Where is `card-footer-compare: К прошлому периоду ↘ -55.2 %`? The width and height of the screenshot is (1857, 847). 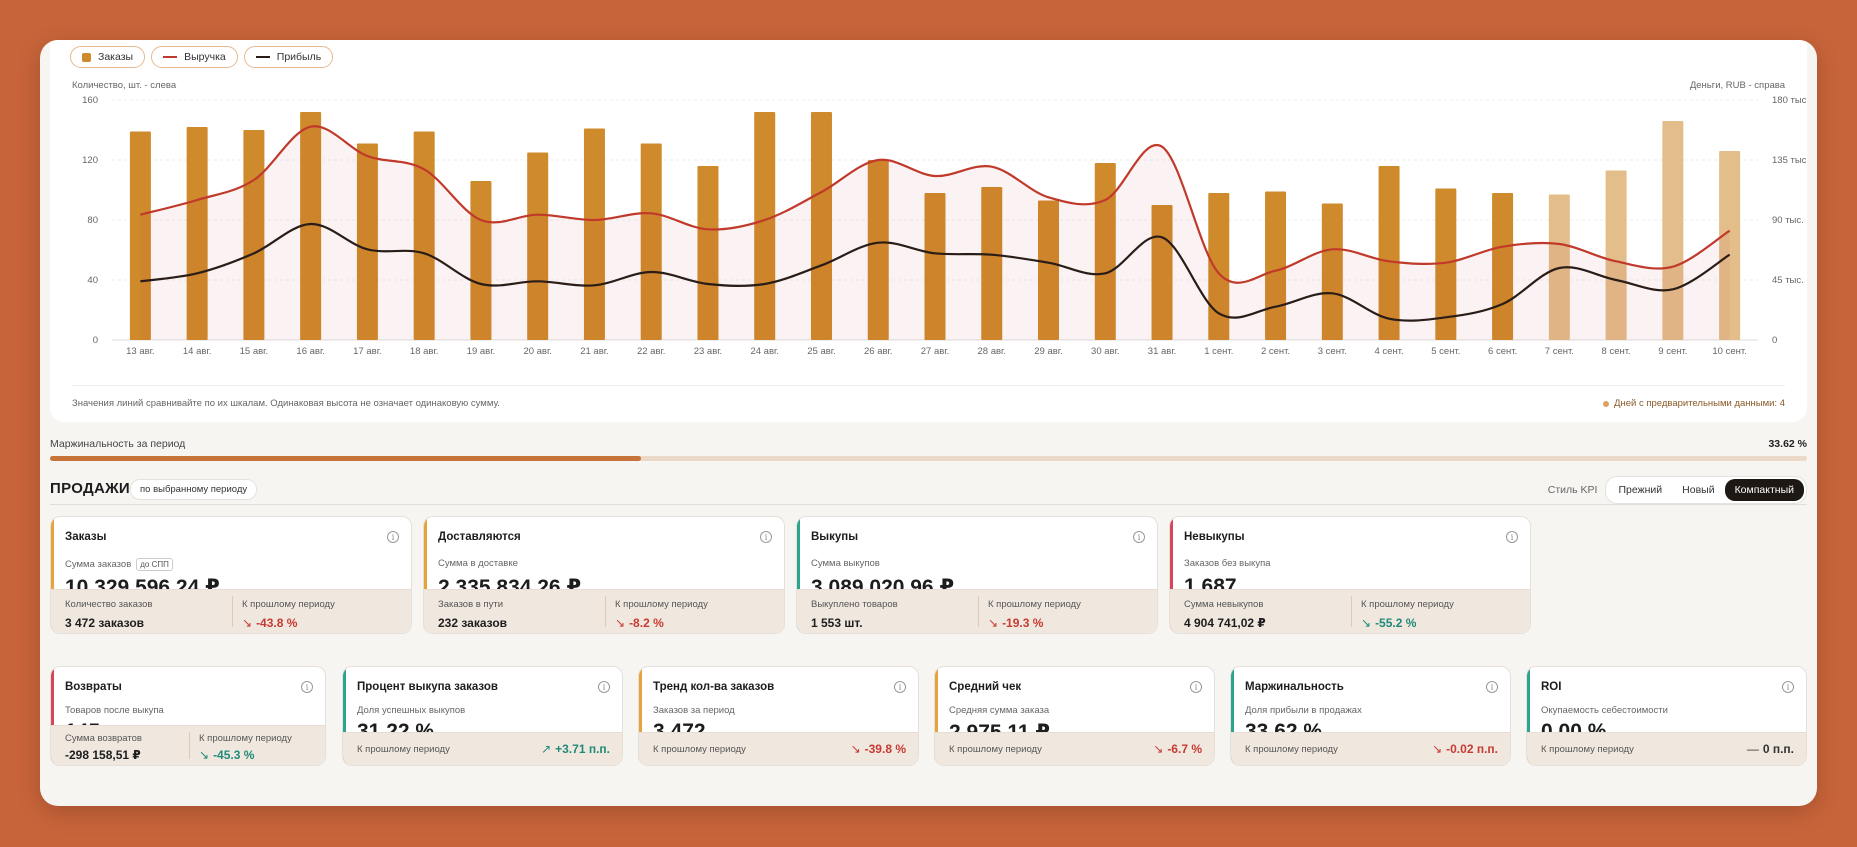 card-footer-compare: К прошлому периоду ↘ -55.2 % is located at coordinates (1407, 614).